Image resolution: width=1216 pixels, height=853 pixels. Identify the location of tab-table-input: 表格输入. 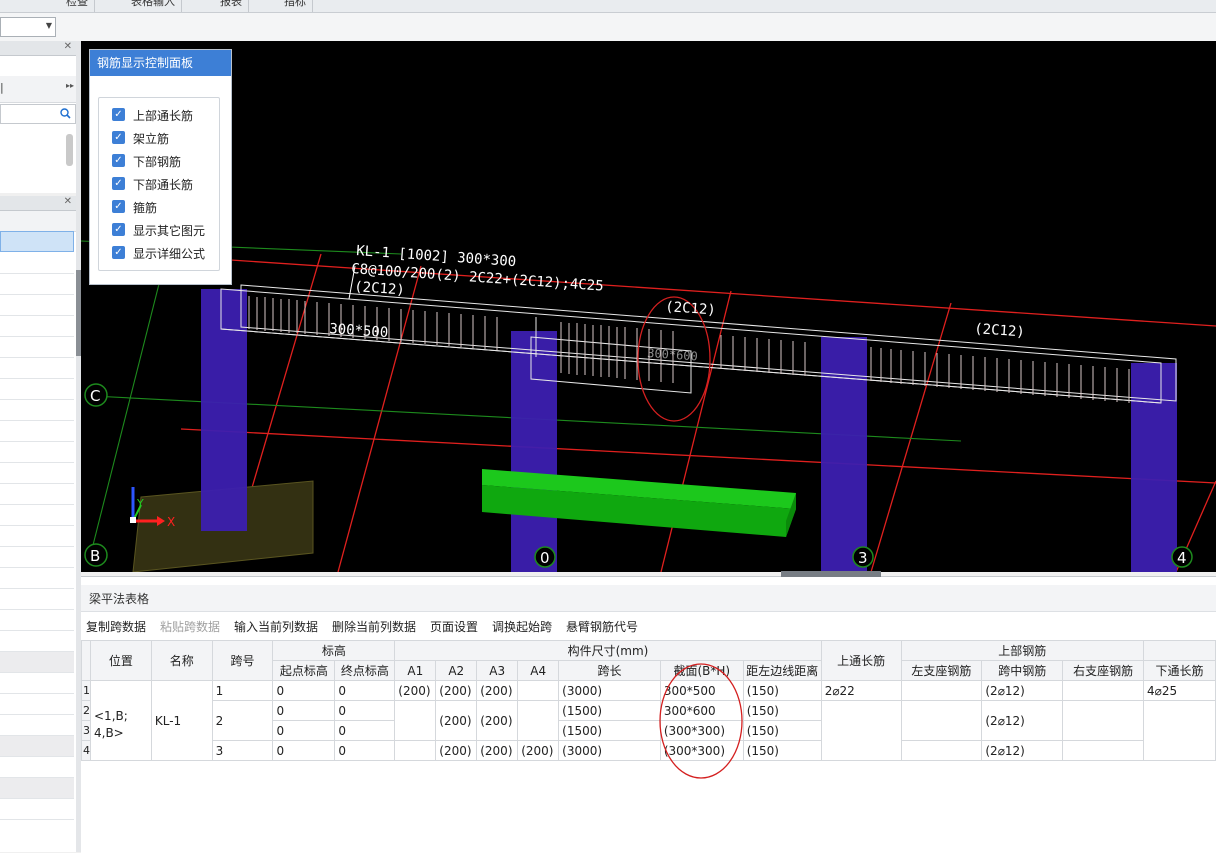
(153, 6).